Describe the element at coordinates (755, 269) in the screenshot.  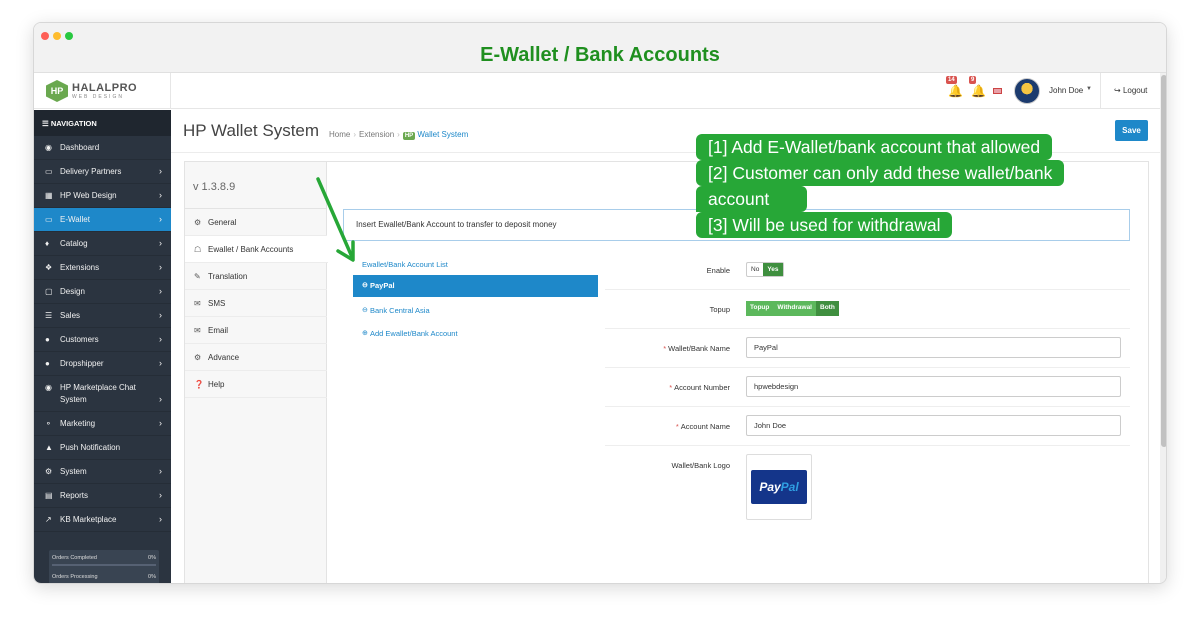
I see `enable-no-option: No` at that location.